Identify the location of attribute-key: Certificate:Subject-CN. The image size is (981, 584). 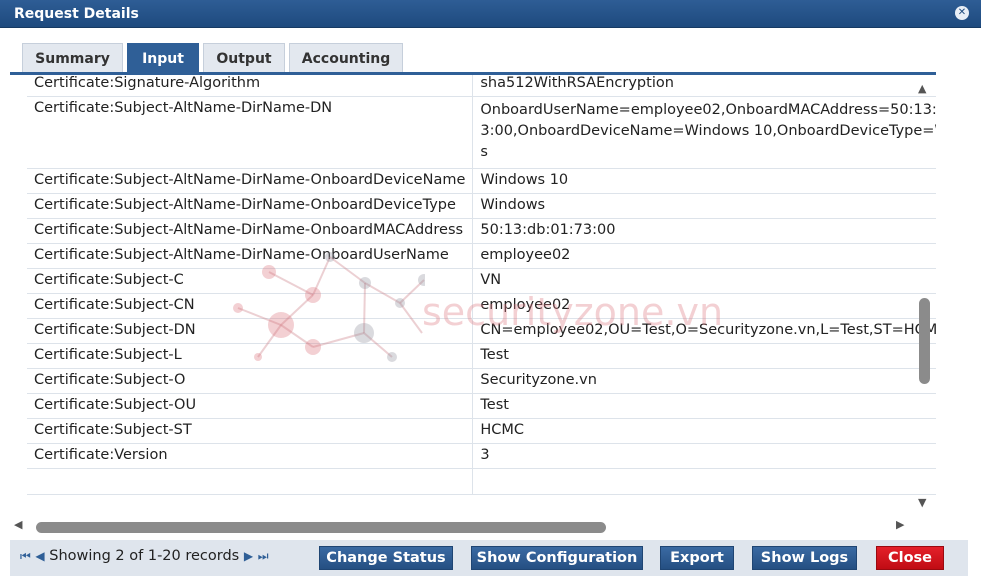
(250, 306).